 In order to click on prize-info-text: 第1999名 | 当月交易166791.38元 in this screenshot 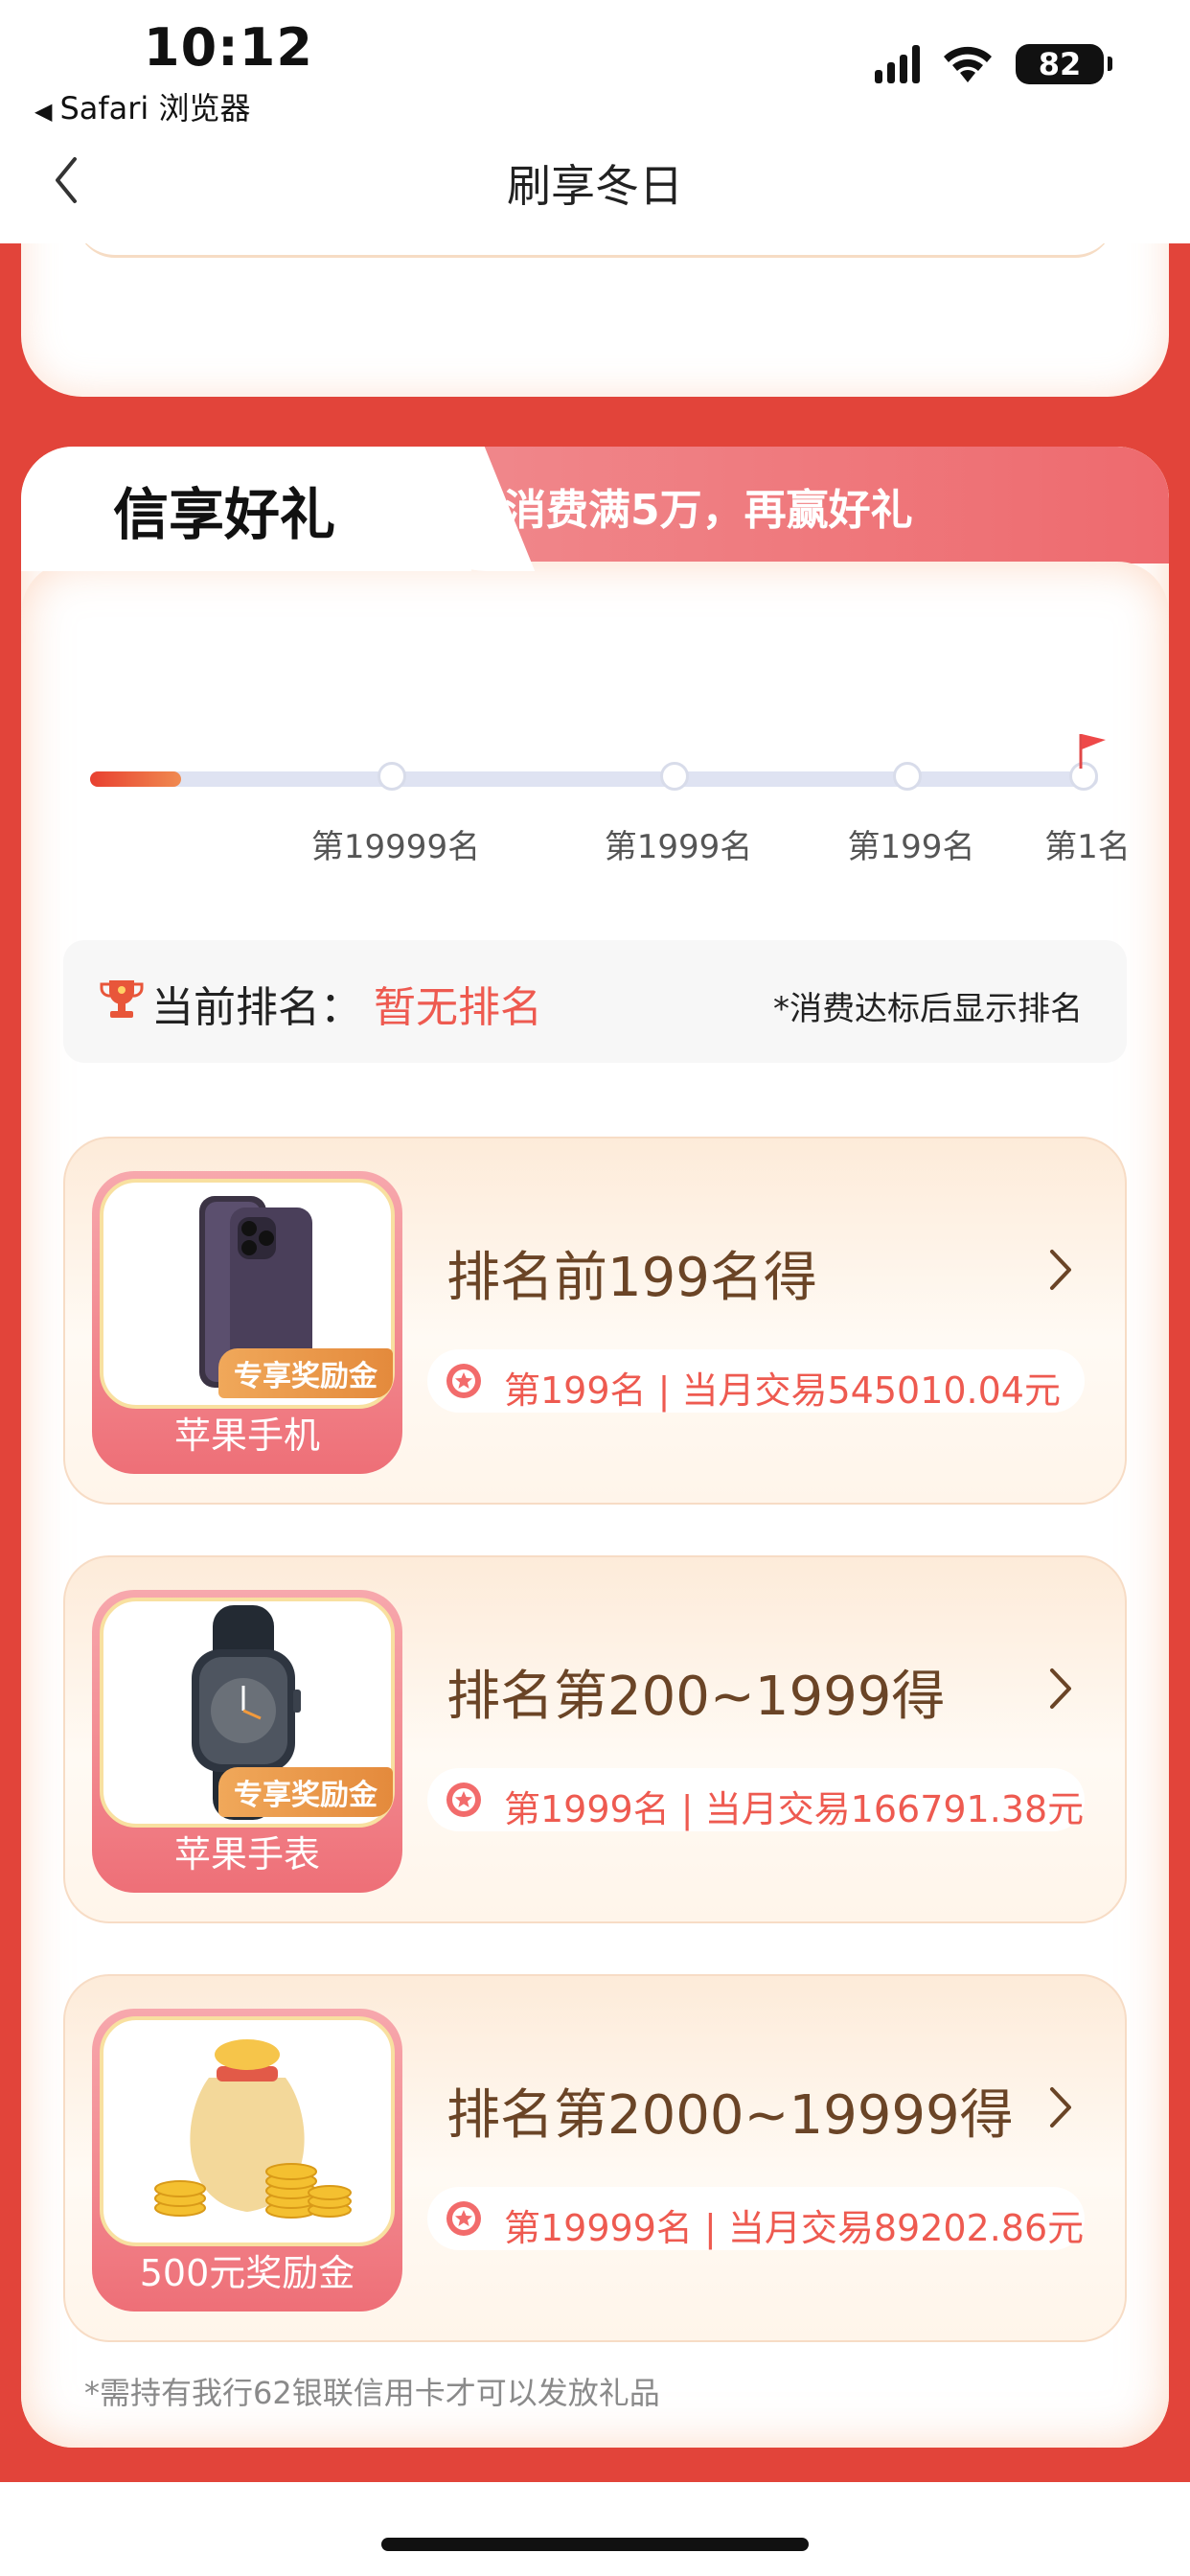, I will do `click(795, 1809)`.